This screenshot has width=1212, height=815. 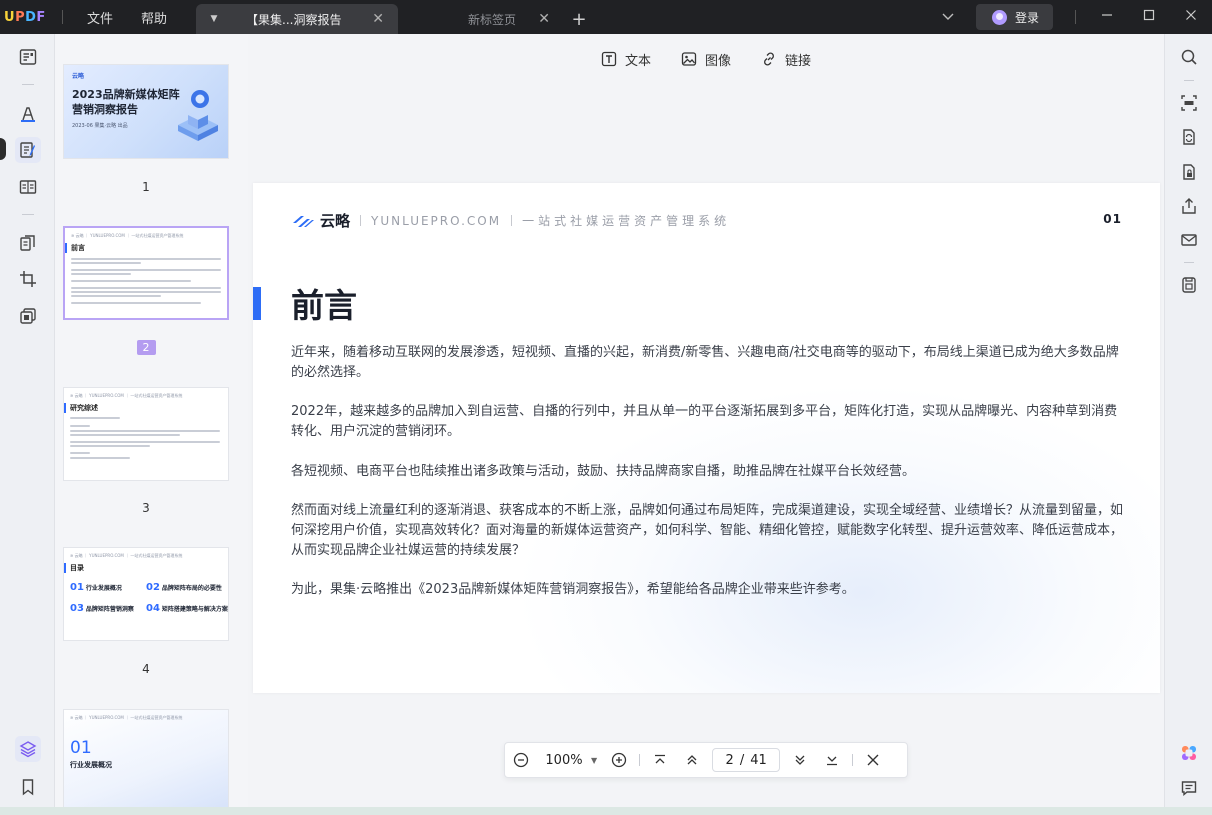 What do you see at coordinates (873, 760) in the screenshot?
I see `close-navigation-button` at bounding box center [873, 760].